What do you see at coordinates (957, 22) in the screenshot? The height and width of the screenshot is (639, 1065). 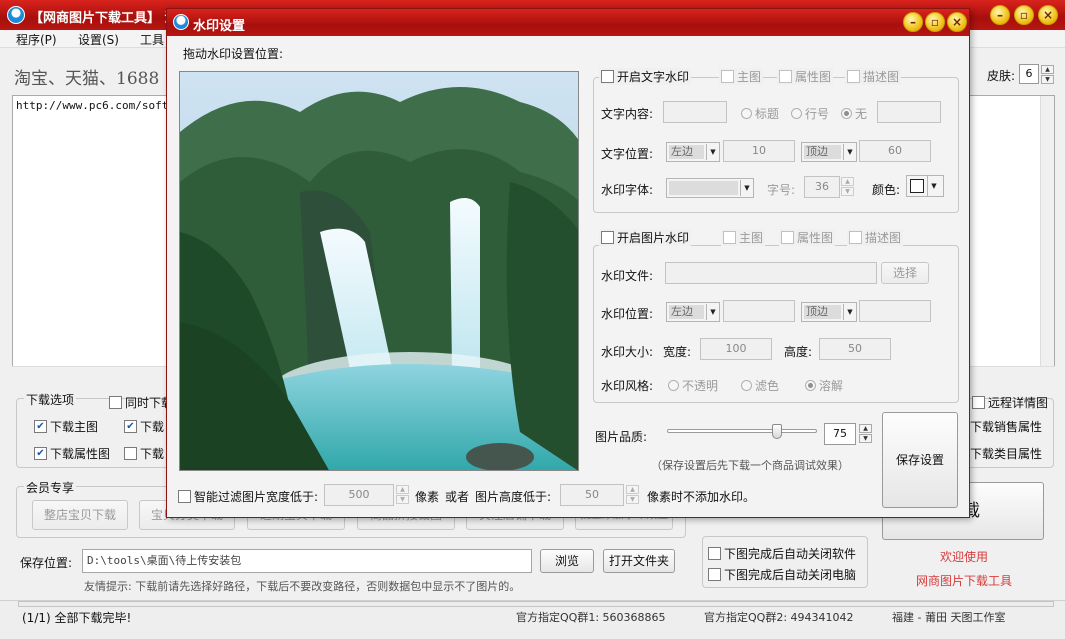 I see `dialog-close-button: ×` at bounding box center [957, 22].